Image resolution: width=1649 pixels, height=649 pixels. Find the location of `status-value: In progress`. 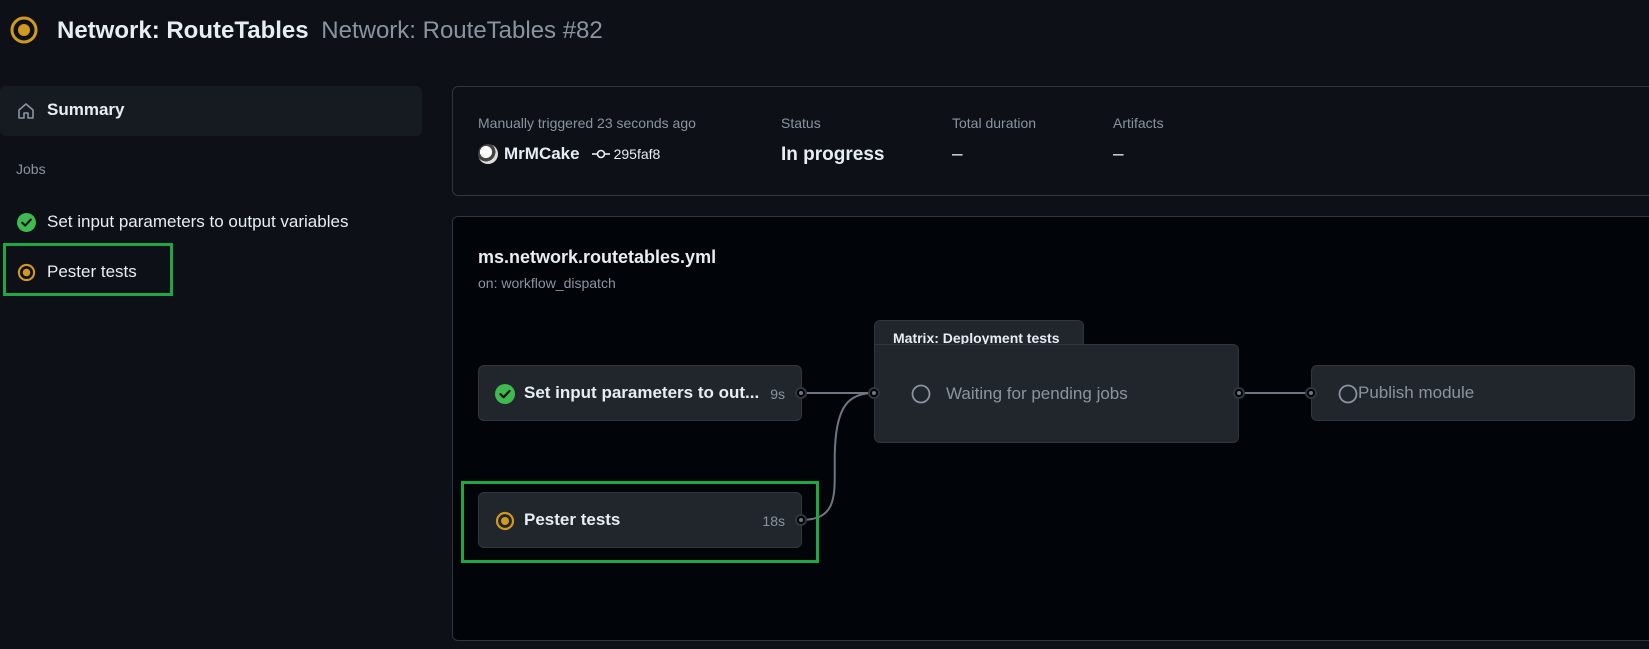

status-value: In progress is located at coordinates (833, 154).